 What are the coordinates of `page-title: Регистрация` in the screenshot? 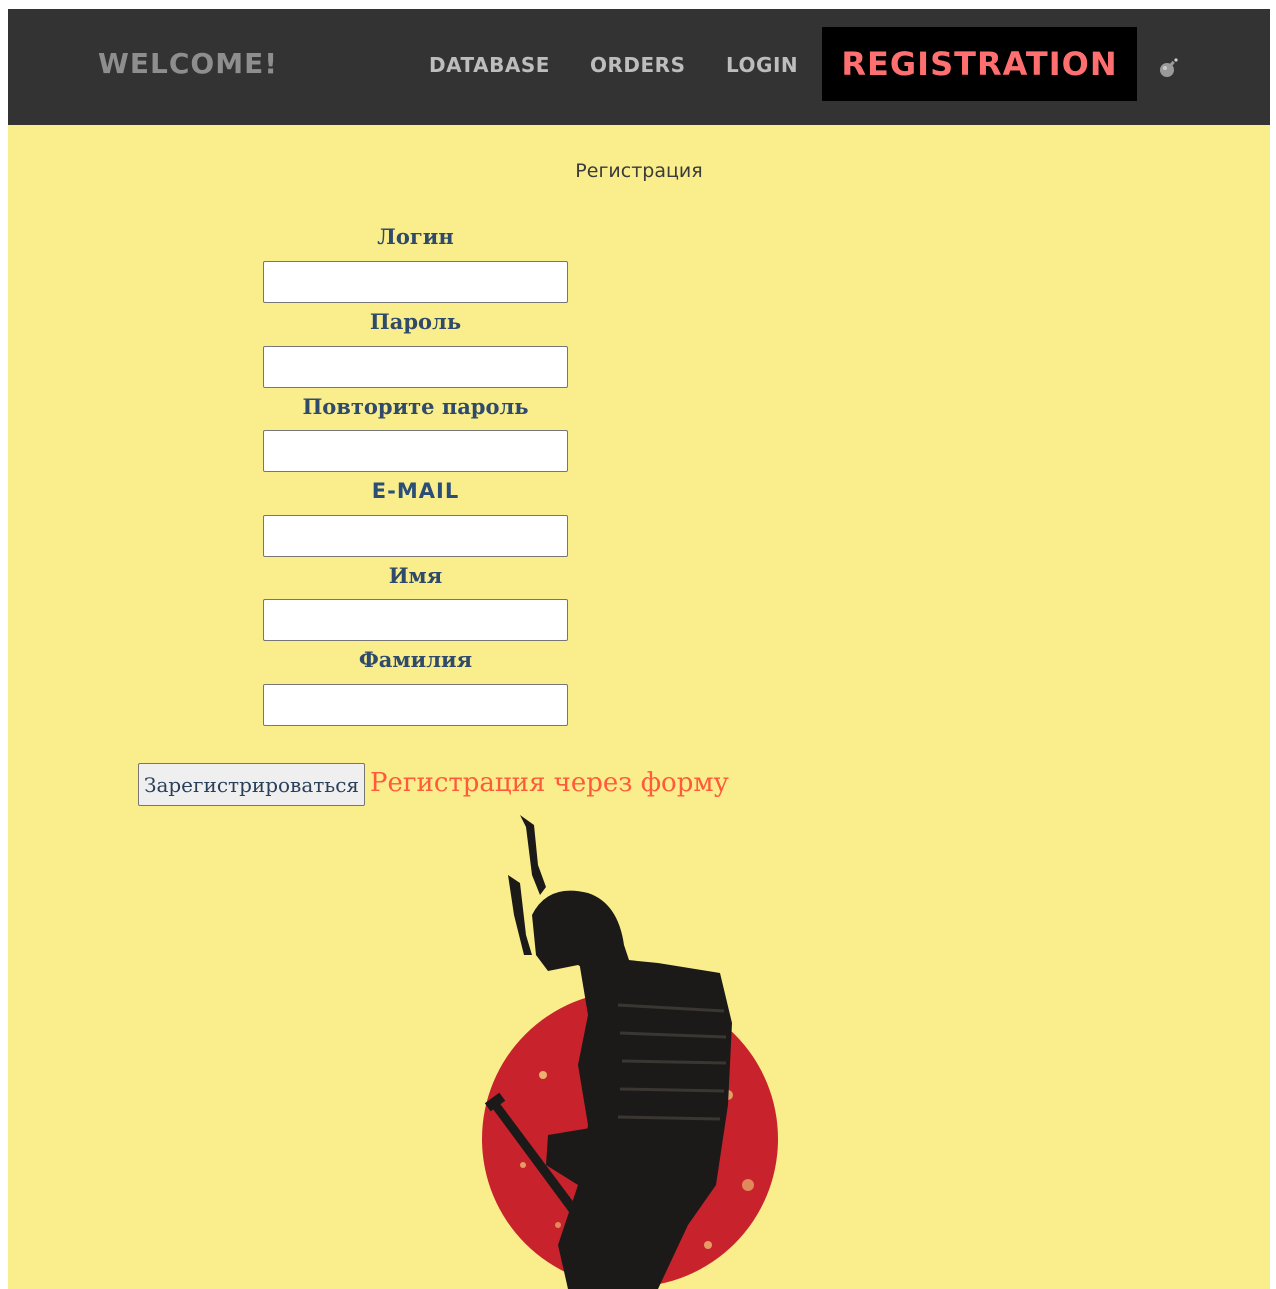 It's located at (639, 171).